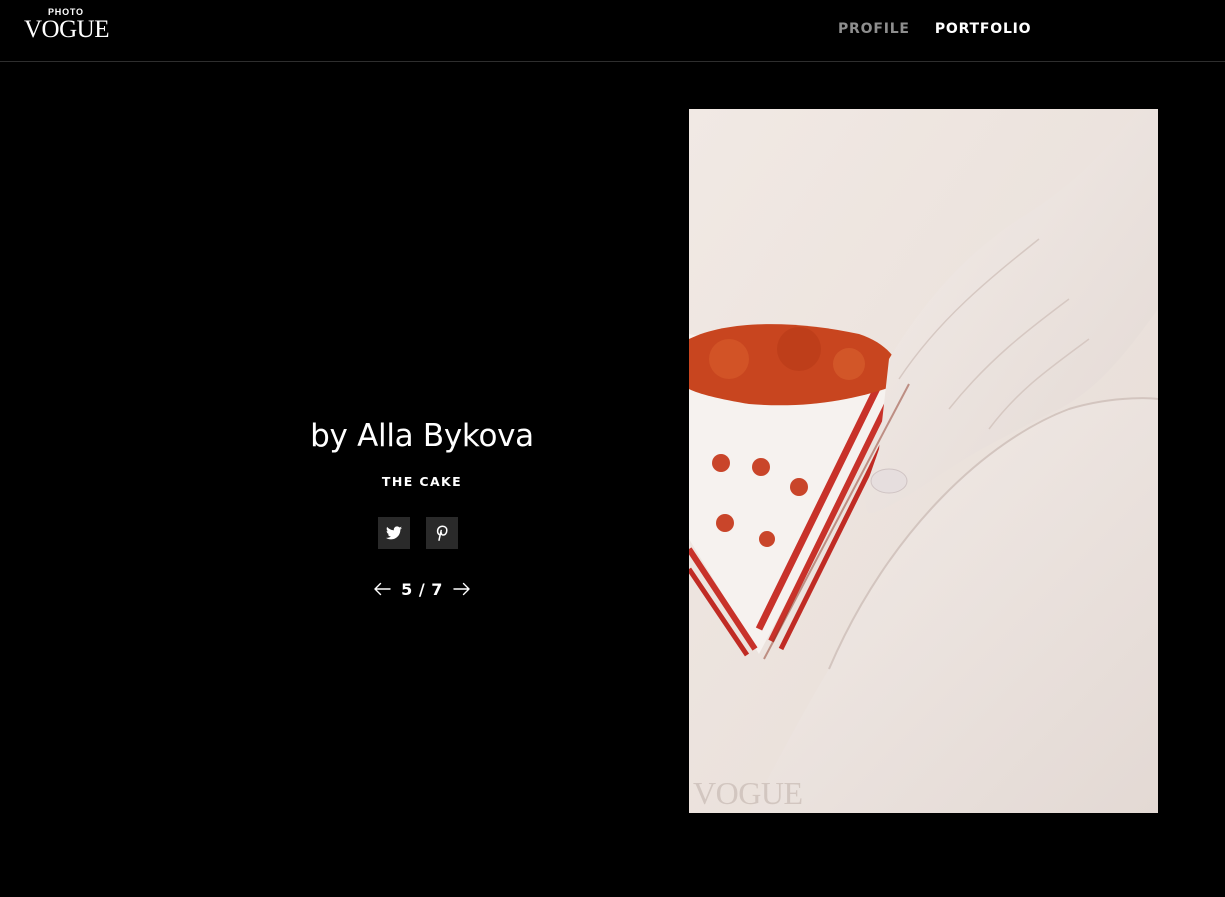 The image size is (1225, 897). What do you see at coordinates (422, 436) in the screenshot?
I see `author-title: by Alla Bykova` at bounding box center [422, 436].